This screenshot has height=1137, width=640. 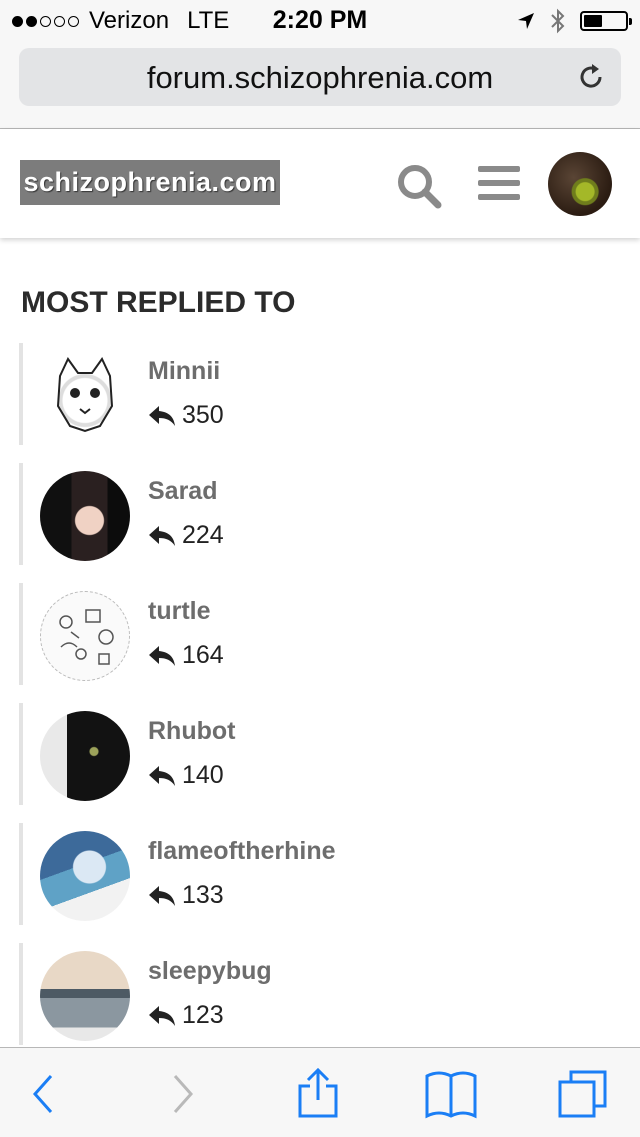 I want to click on url-text: forum.schizophrenia.com, so click(x=320, y=78).